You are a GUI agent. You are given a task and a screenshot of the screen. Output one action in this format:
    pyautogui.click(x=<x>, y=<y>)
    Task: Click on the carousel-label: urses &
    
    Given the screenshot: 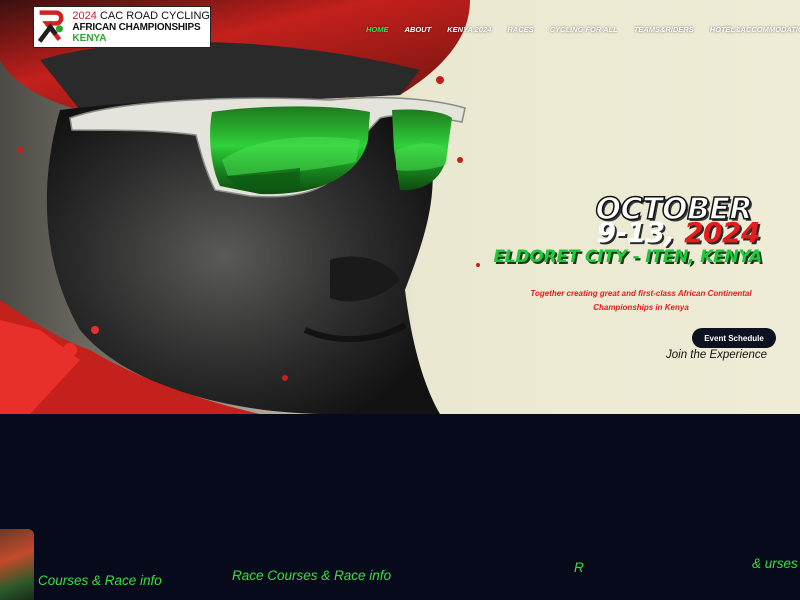 What is the action you would take?
    pyautogui.click(x=776, y=563)
    